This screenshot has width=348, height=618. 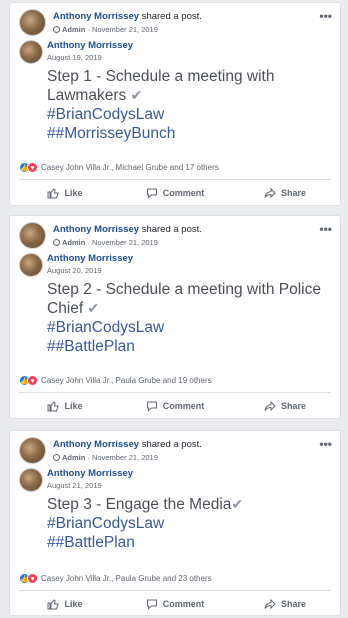 What do you see at coordinates (139, 504) in the screenshot?
I see `body-line-1: Step 3 - Engage the Media` at bounding box center [139, 504].